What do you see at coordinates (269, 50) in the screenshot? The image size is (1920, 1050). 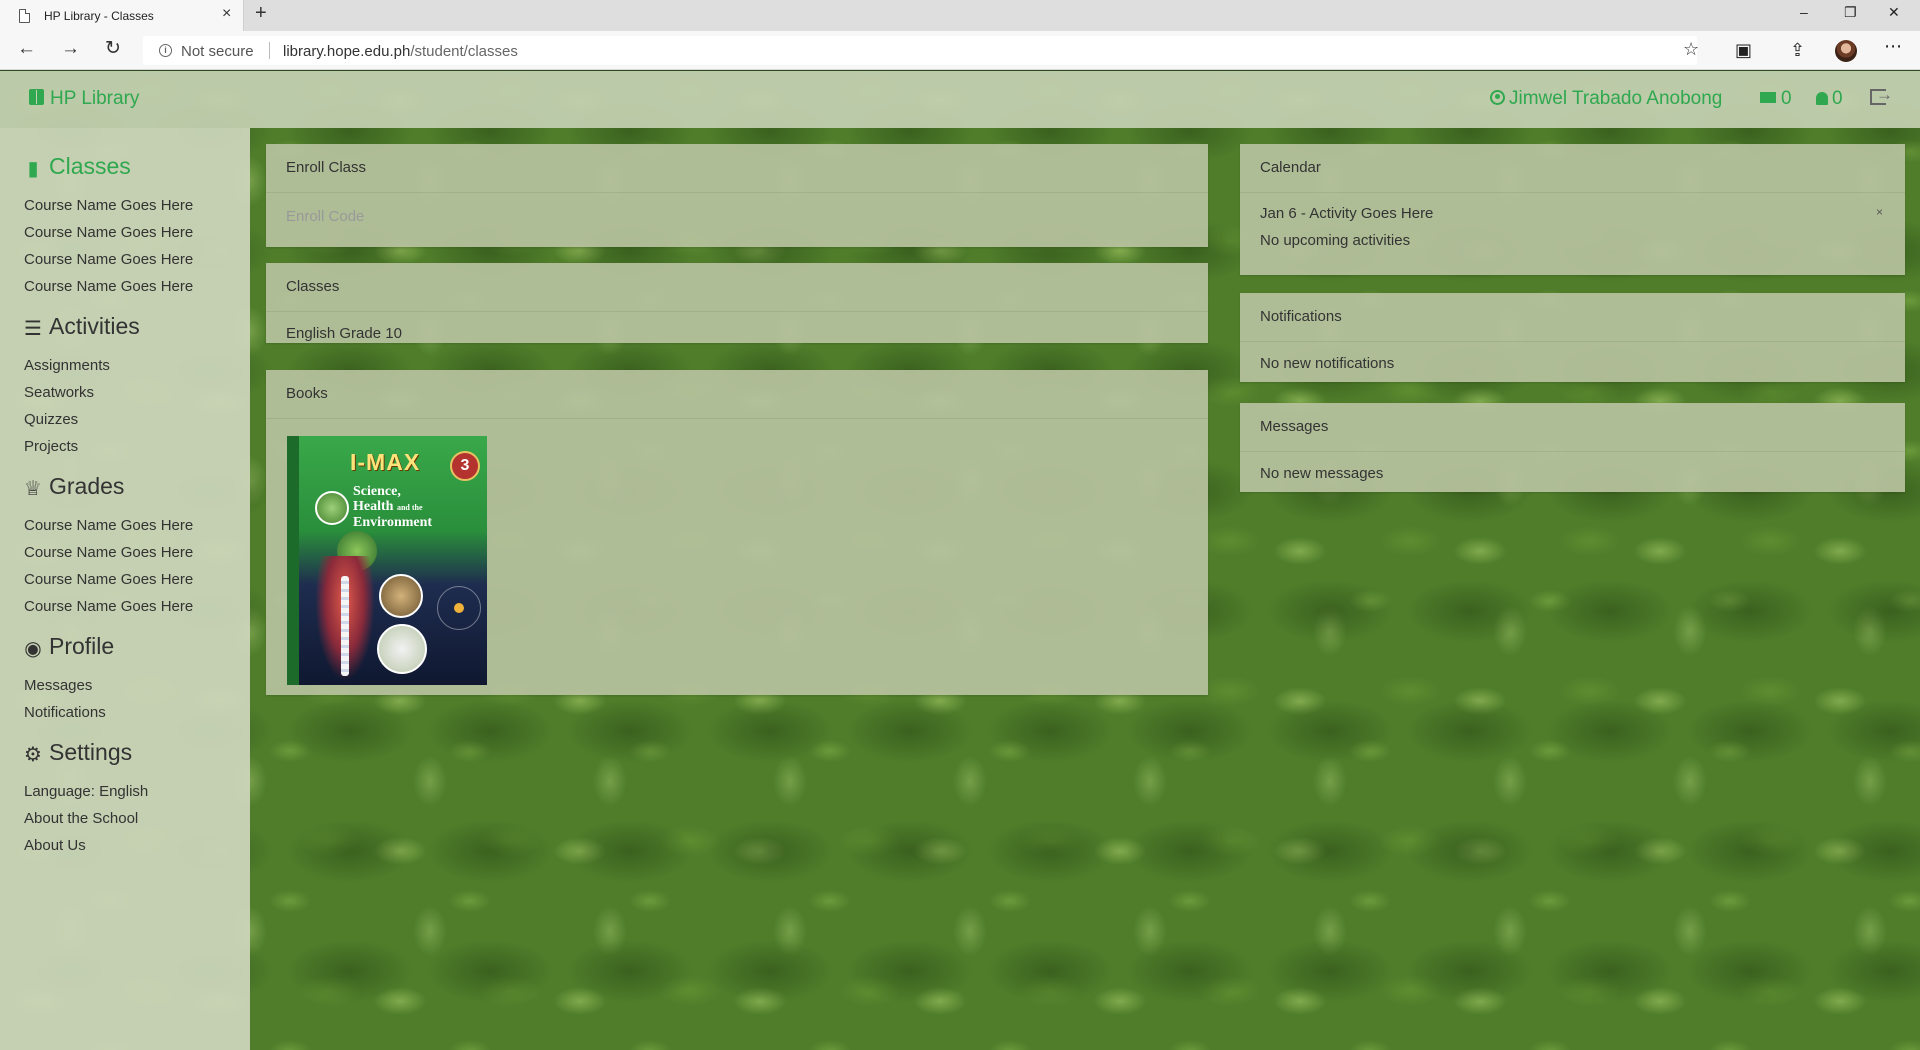 I see `url-divider` at bounding box center [269, 50].